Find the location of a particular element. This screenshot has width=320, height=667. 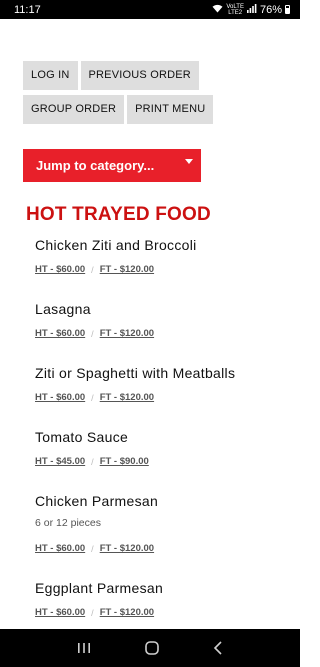

volte-top-label: VoLTE is located at coordinates (235, 6).